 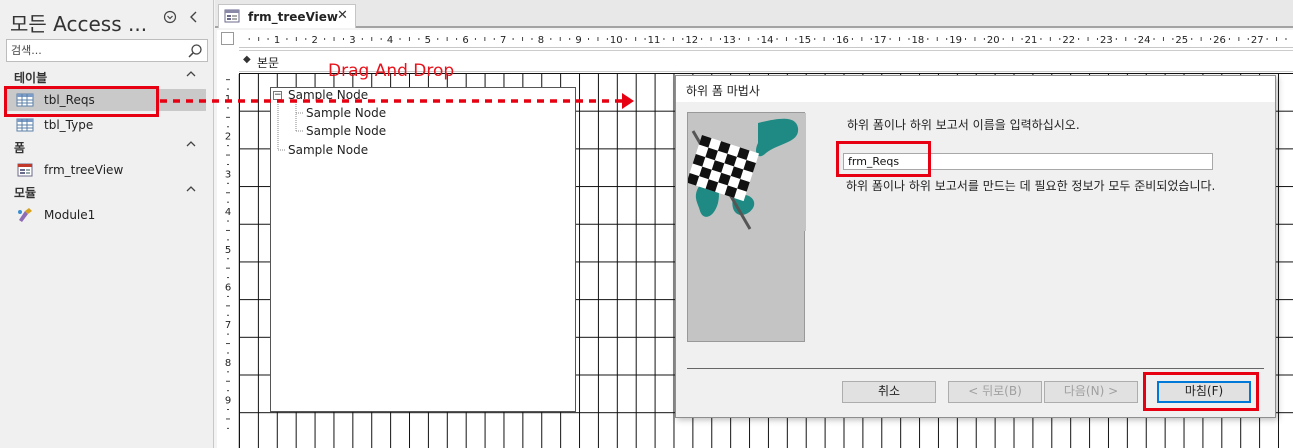 What do you see at coordinates (96, 50) in the screenshot?
I see `search-input` at bounding box center [96, 50].